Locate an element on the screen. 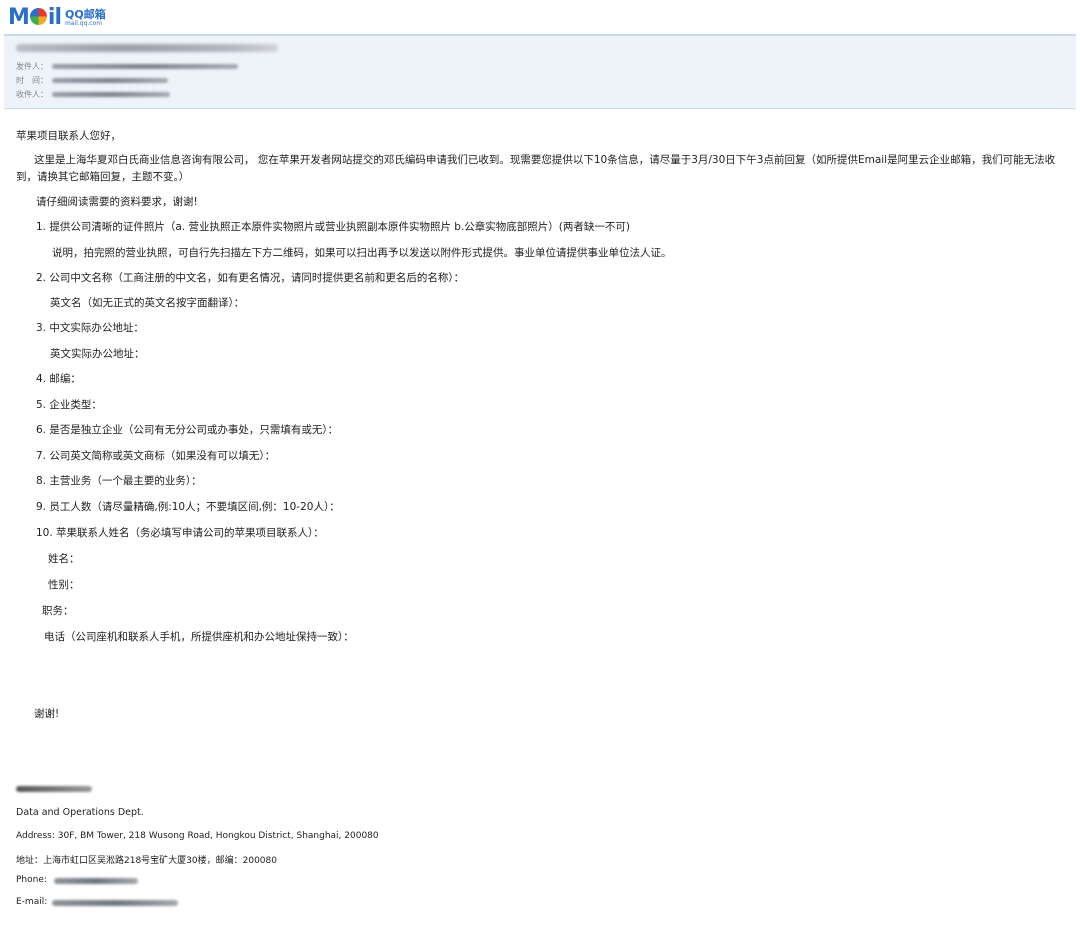  list-item: 9. 员工人数（请尽量精确,例:10人；不要填区间,例：10-20人）： is located at coordinates (188, 507).